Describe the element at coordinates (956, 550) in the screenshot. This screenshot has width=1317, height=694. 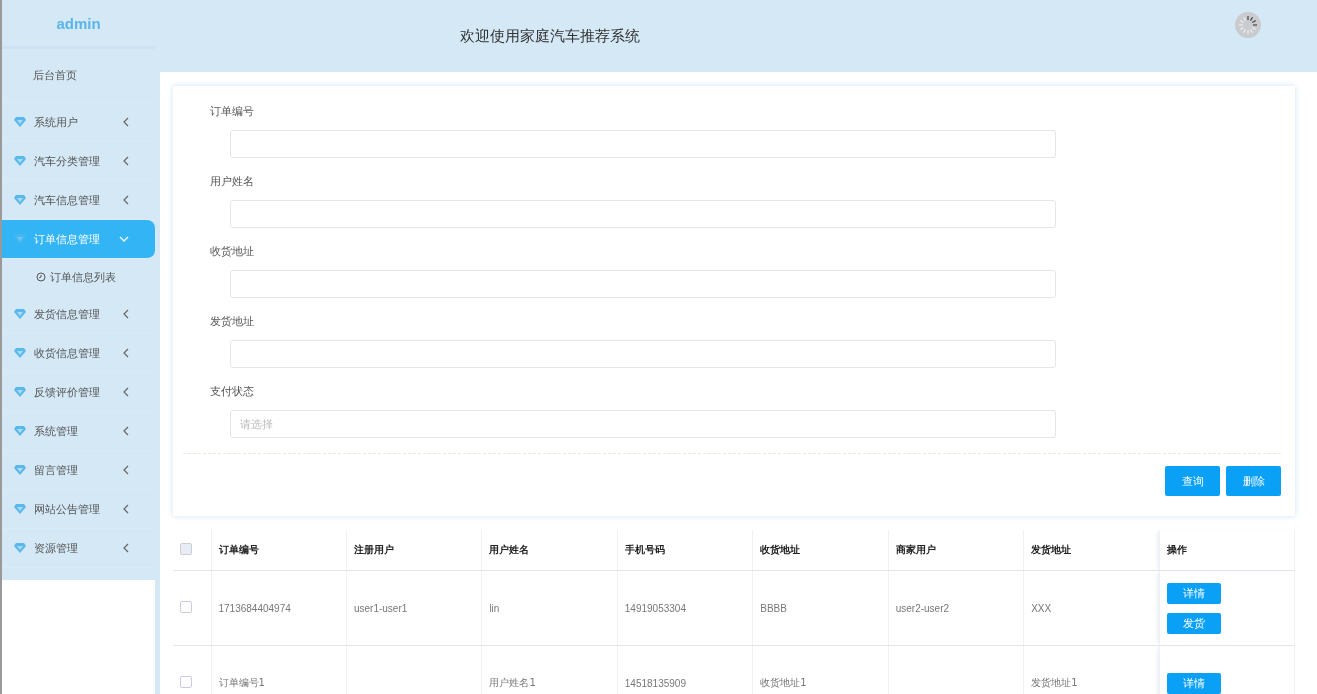
I see `column-header: 商家用户` at that location.